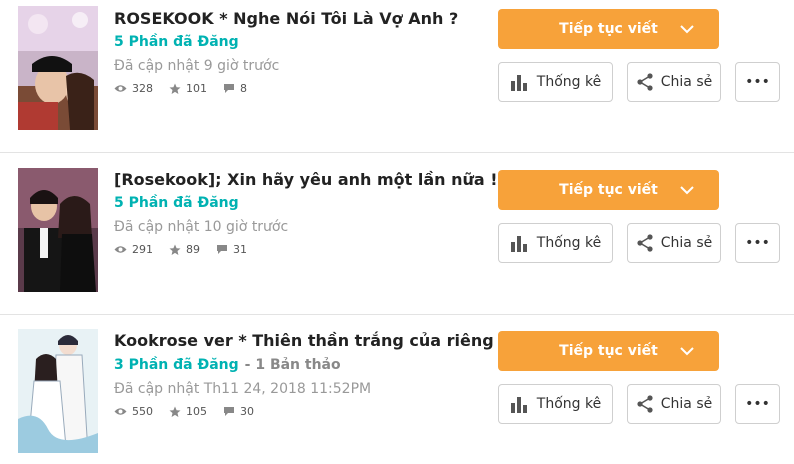 The width and height of the screenshot is (794, 464). Describe the element at coordinates (293, 365) in the screenshot. I see `drafts-count: - 1 Bản thảo` at that location.